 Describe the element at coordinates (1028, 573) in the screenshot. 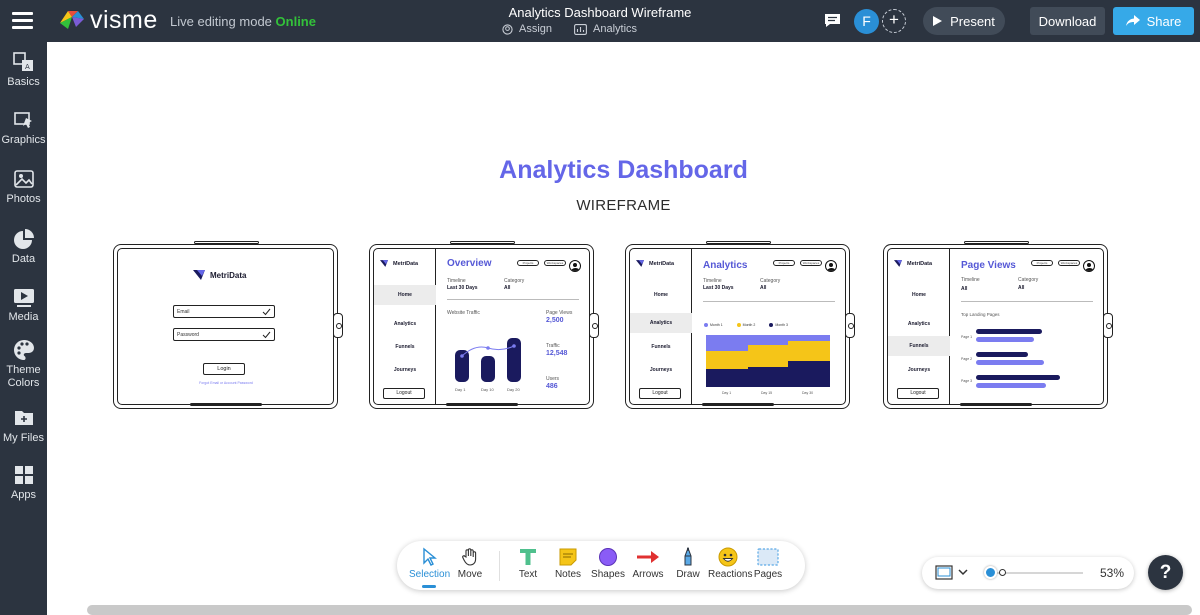

I see `zoom-panel: 53%` at that location.